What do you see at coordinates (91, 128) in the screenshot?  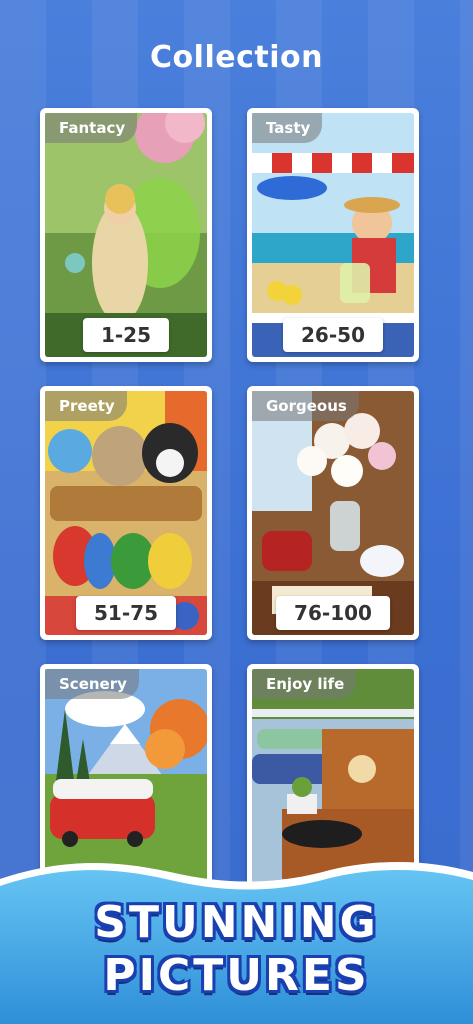 I see `category-tag: Fantacy` at bounding box center [91, 128].